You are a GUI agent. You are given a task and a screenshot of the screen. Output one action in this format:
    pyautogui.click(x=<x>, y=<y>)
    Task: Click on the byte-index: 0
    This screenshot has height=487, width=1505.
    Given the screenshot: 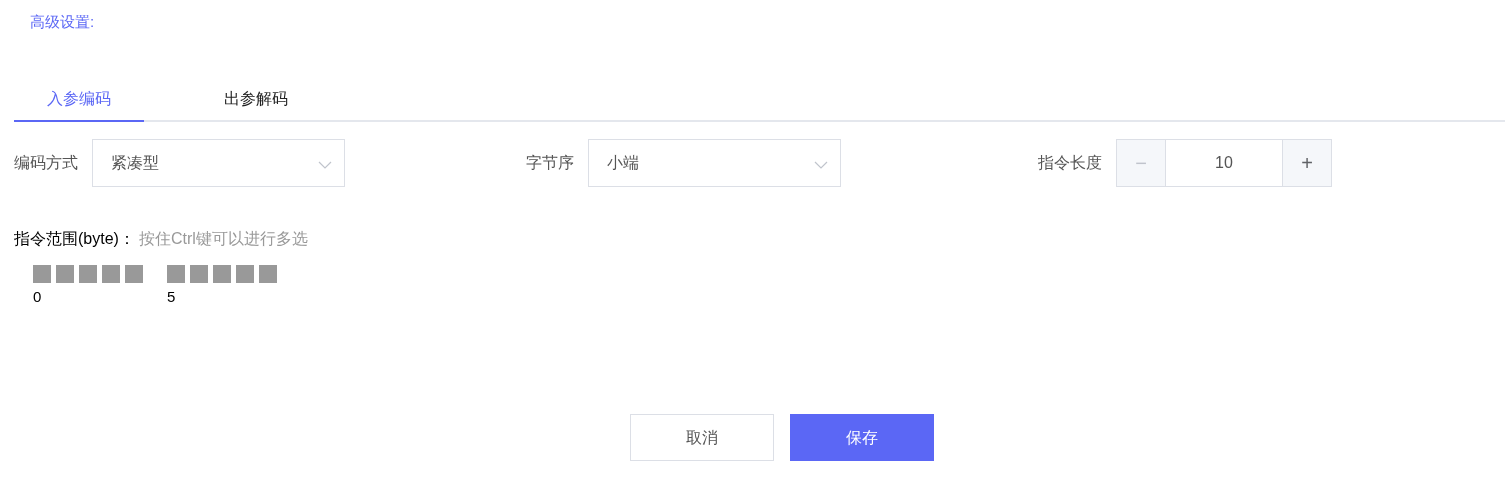 What is the action you would take?
    pyautogui.click(x=38, y=296)
    